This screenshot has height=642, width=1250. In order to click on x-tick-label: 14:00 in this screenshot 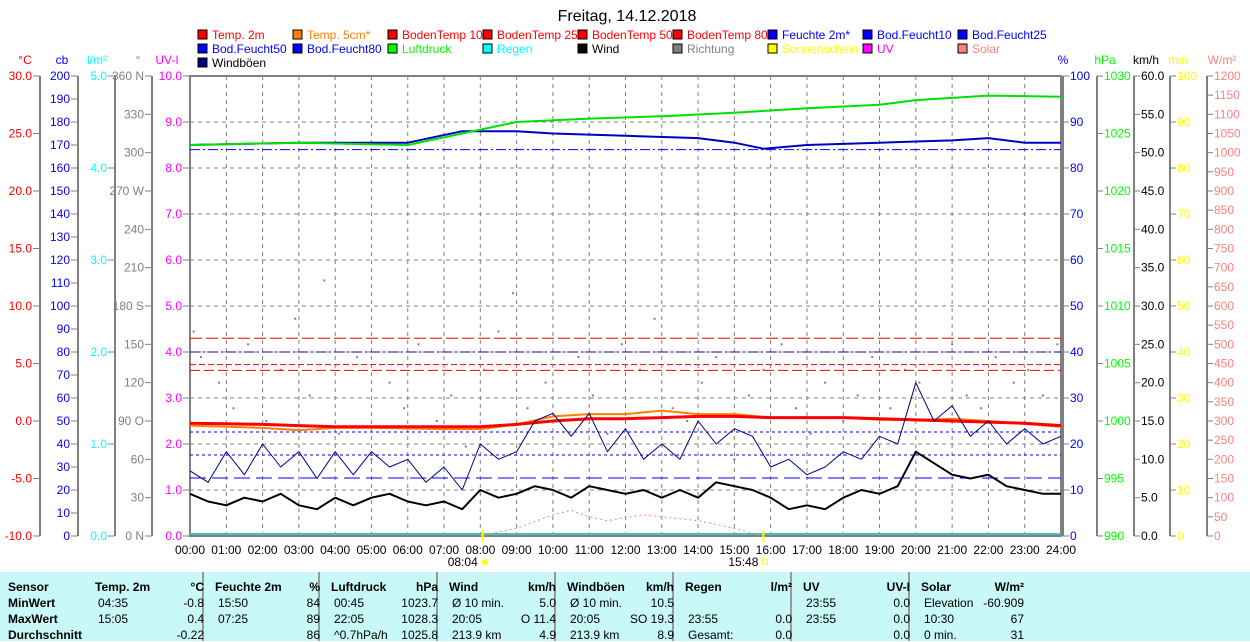, I will do `click(698, 550)`.